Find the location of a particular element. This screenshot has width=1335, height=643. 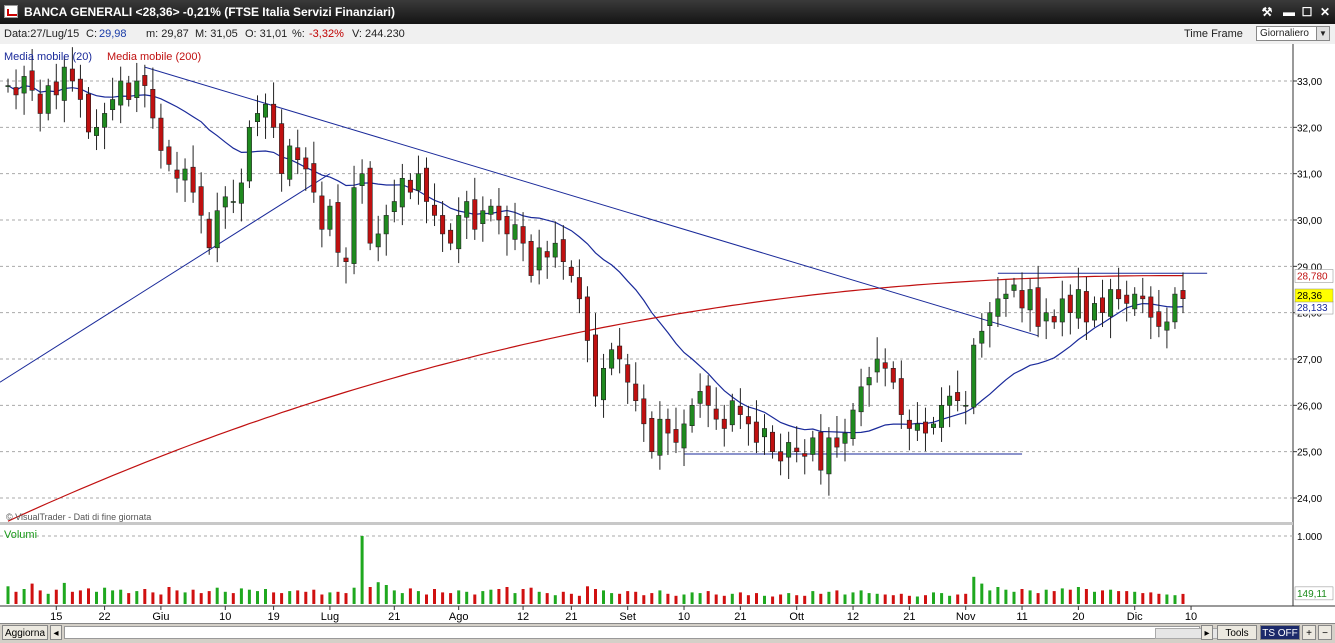

time-scrollbar is located at coordinates (658, 632).